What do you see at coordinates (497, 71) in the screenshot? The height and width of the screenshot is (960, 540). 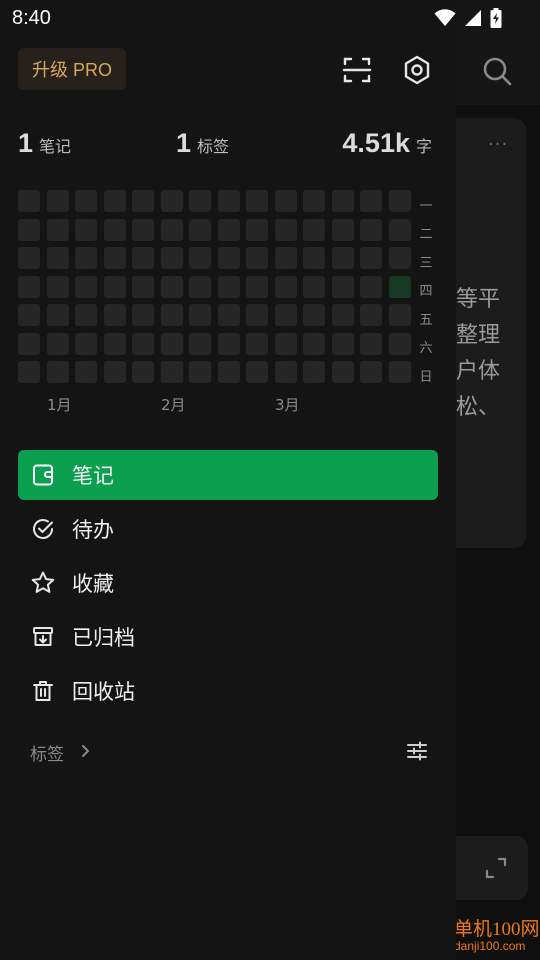 I see `search-icon` at bounding box center [497, 71].